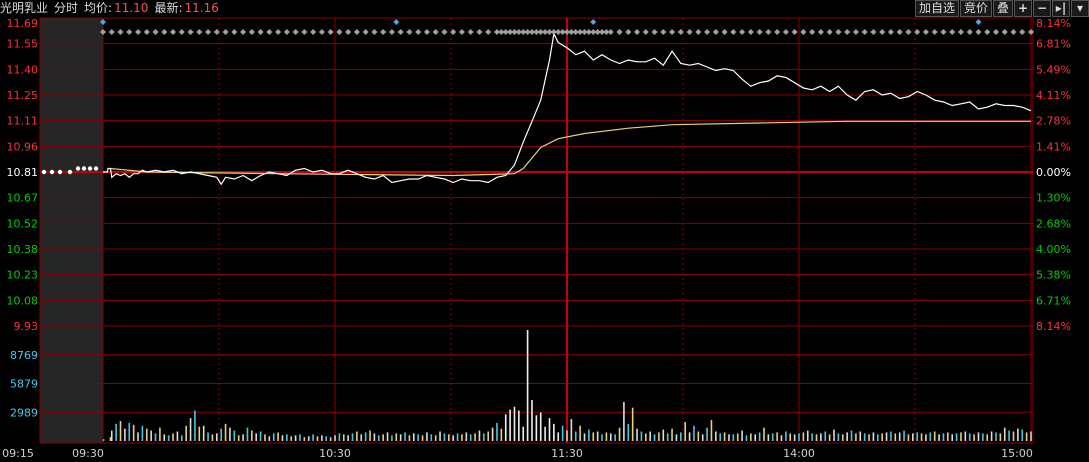 The image size is (1089, 462). Describe the element at coordinates (567, 453) in the screenshot. I see `time-axis-label: 11:30` at that location.